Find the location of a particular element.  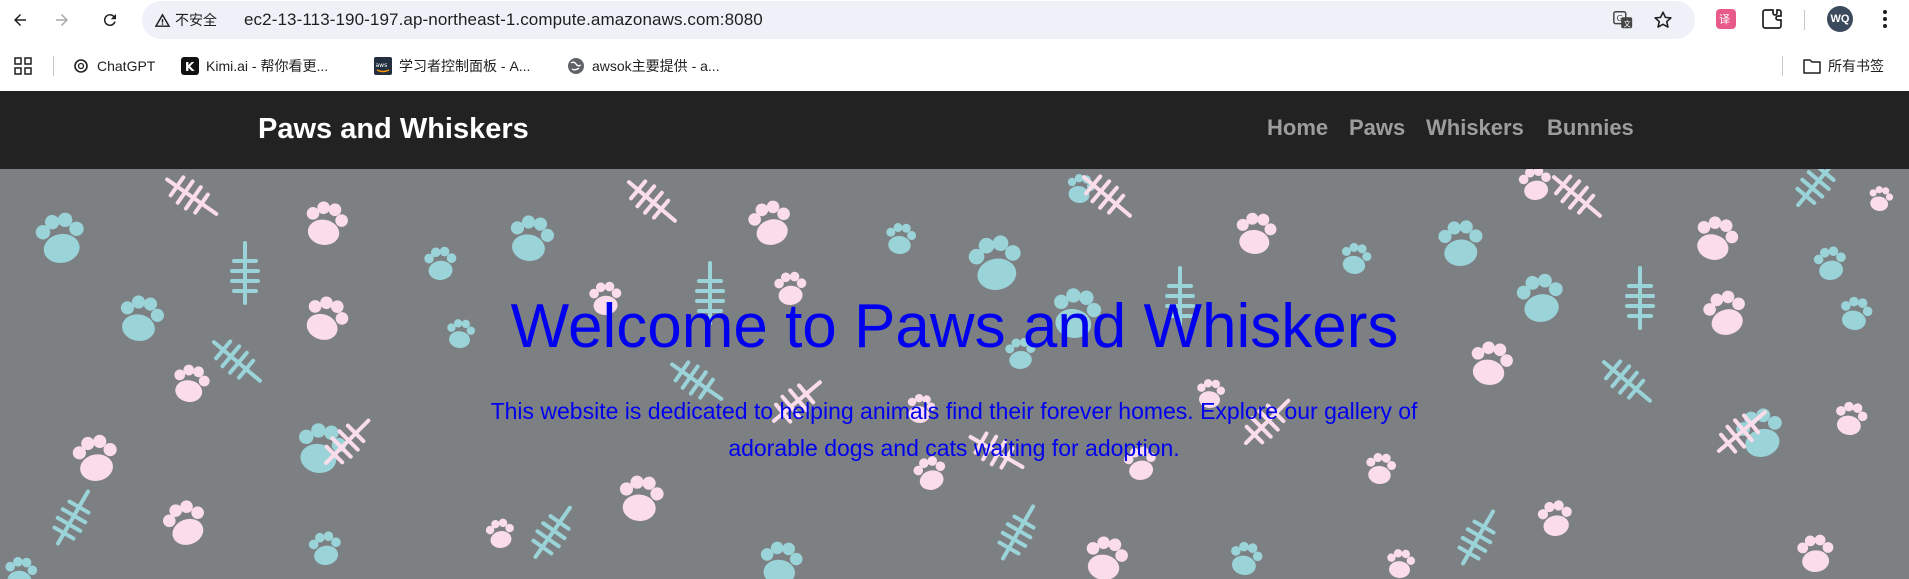

reload-button is located at coordinates (110, 20).